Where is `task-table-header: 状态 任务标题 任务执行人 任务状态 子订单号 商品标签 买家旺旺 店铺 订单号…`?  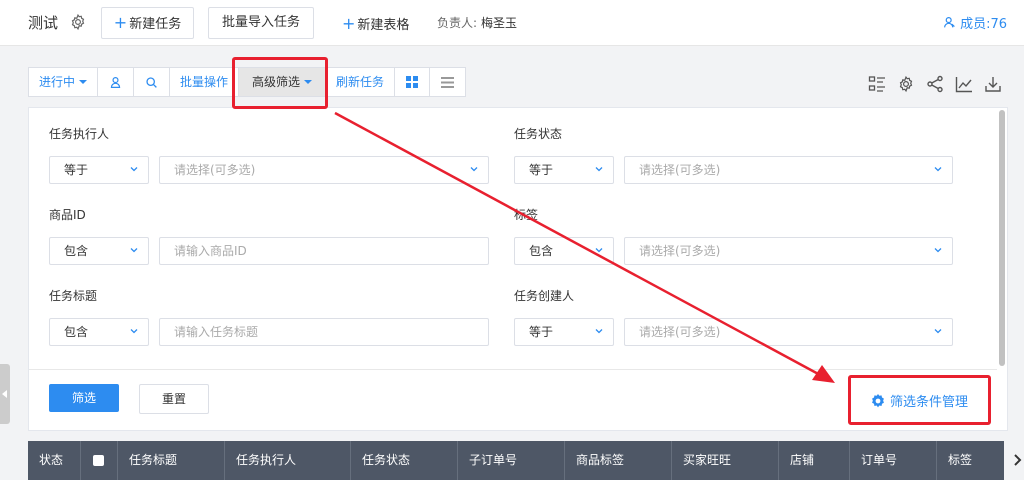
task-table-header: 状态 任务标题 任务执行人 任务状态 子订单号 商品标签 买家旺旺 店铺 订单号… is located at coordinates (516, 460).